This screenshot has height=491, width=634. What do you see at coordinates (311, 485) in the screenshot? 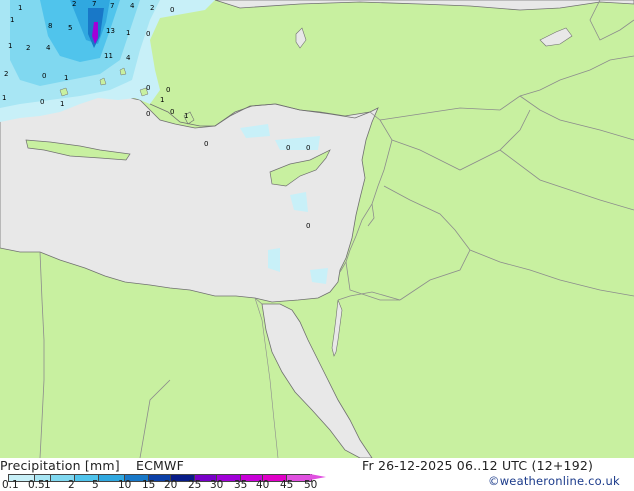
I see `tick-label: 50` at bounding box center [311, 485].